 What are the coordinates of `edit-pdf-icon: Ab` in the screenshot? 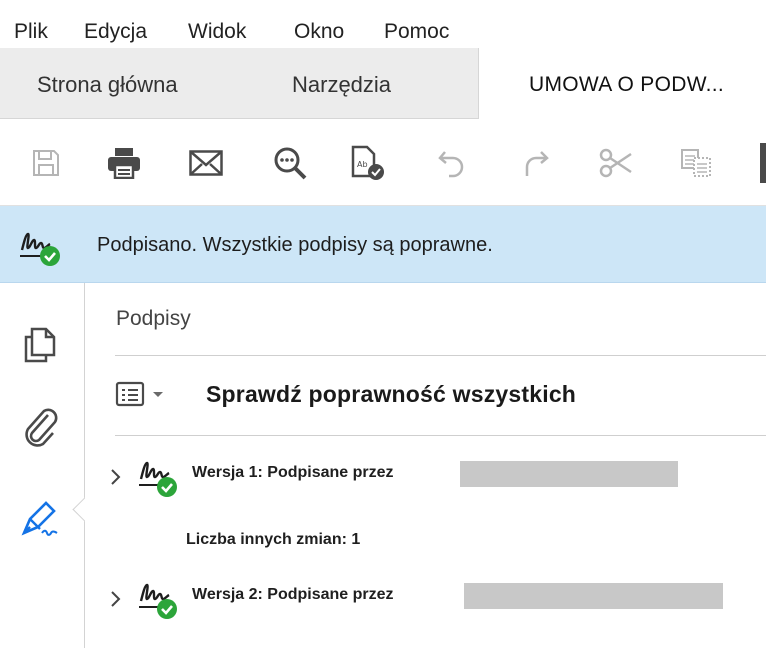 It's located at (368, 163).